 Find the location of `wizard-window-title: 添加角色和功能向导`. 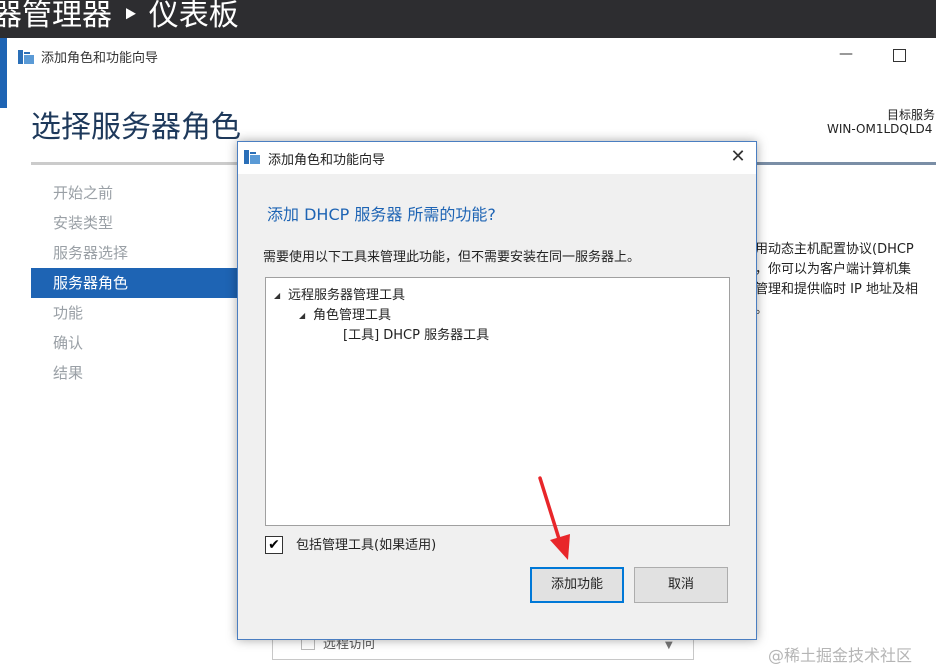

wizard-window-title: 添加角色和功能向导 is located at coordinates (100, 58).